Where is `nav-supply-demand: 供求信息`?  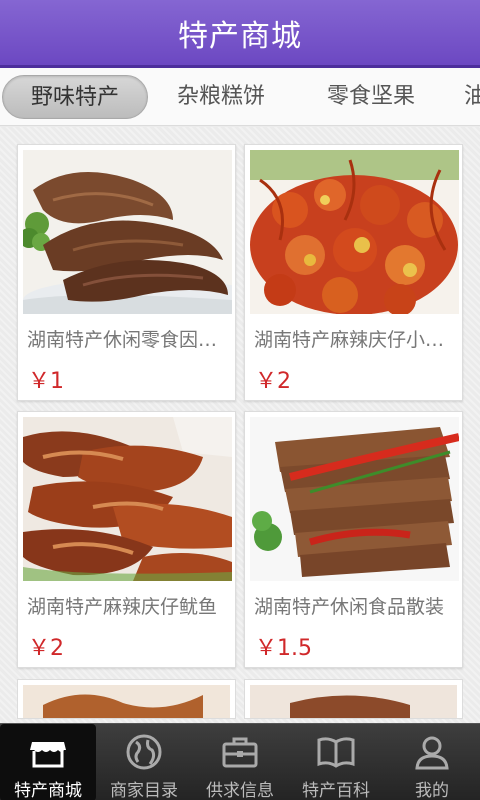
nav-supply-demand: 供求信息 is located at coordinates (240, 762).